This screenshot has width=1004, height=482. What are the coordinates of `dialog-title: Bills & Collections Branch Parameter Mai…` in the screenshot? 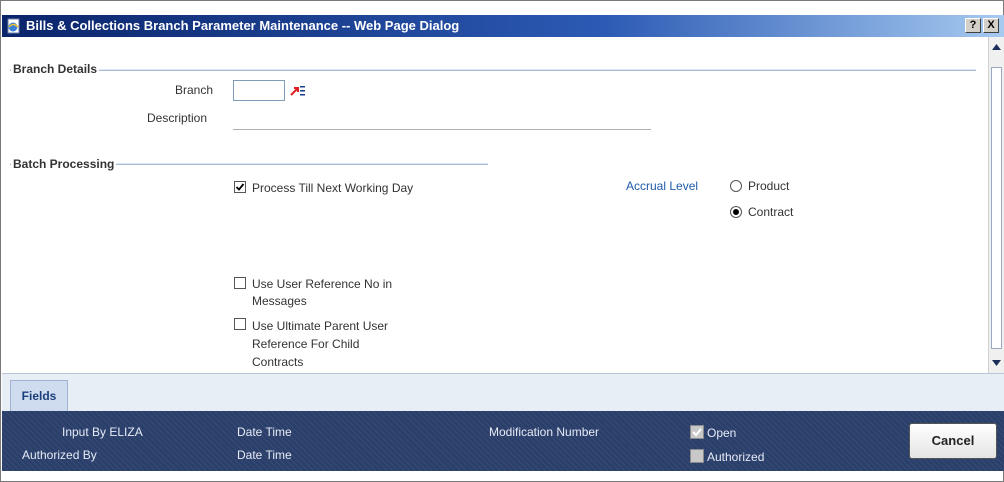 It's located at (243, 25).